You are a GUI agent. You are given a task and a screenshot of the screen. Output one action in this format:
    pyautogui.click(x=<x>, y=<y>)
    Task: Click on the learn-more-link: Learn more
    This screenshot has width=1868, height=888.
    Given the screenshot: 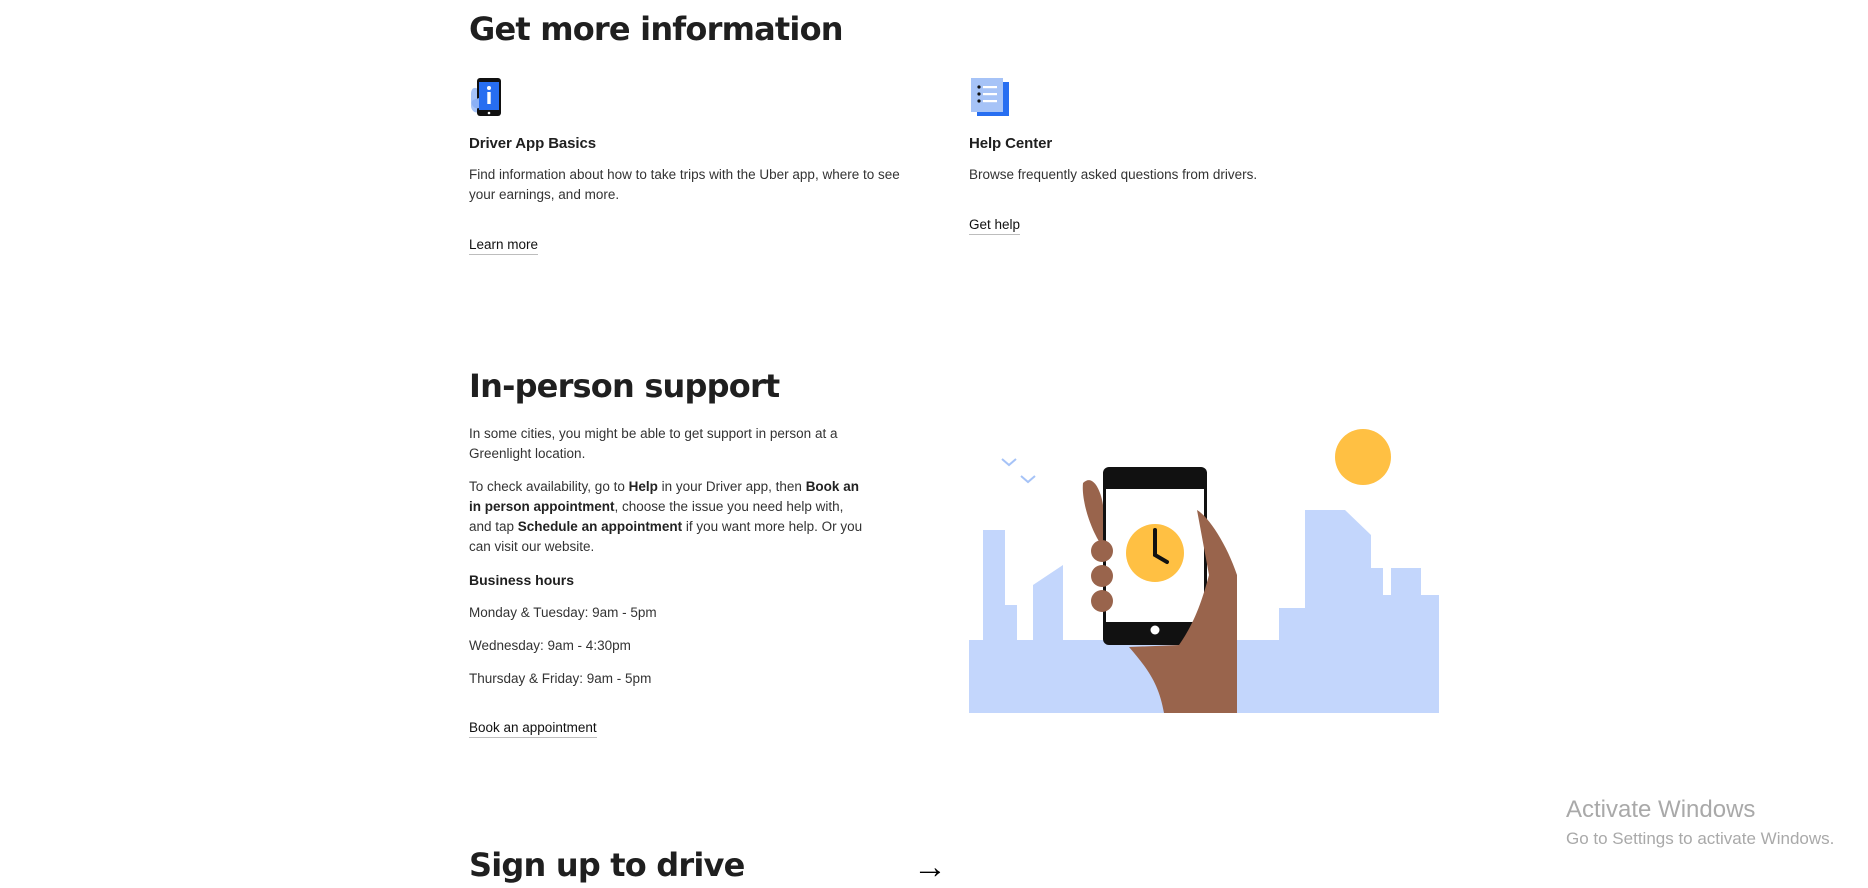 What is the action you would take?
    pyautogui.click(x=504, y=246)
    